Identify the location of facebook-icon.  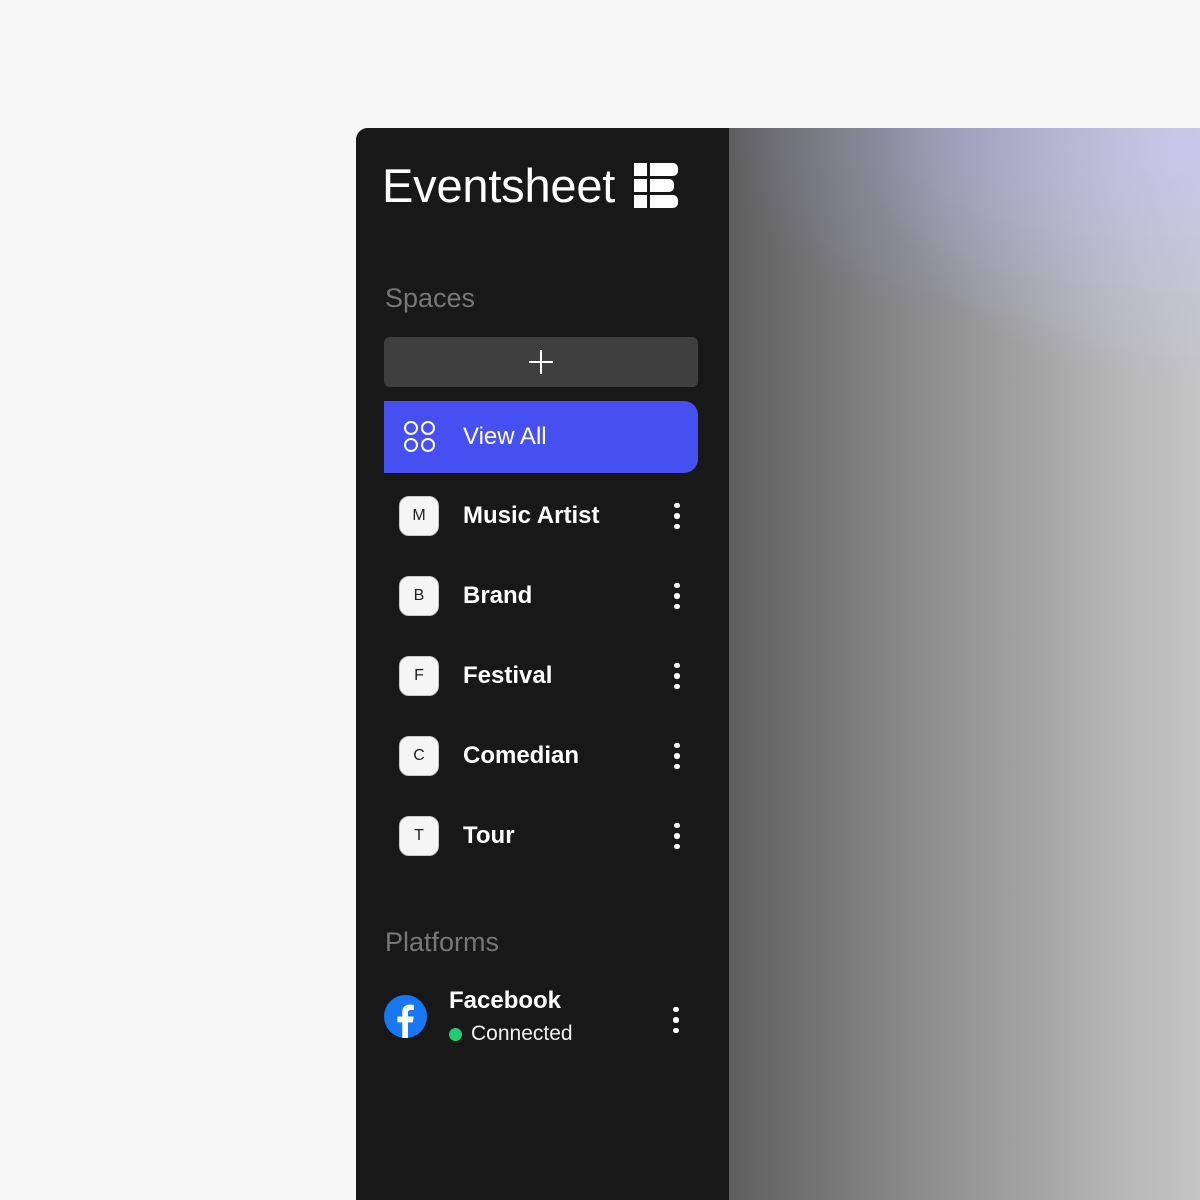
(405, 1016).